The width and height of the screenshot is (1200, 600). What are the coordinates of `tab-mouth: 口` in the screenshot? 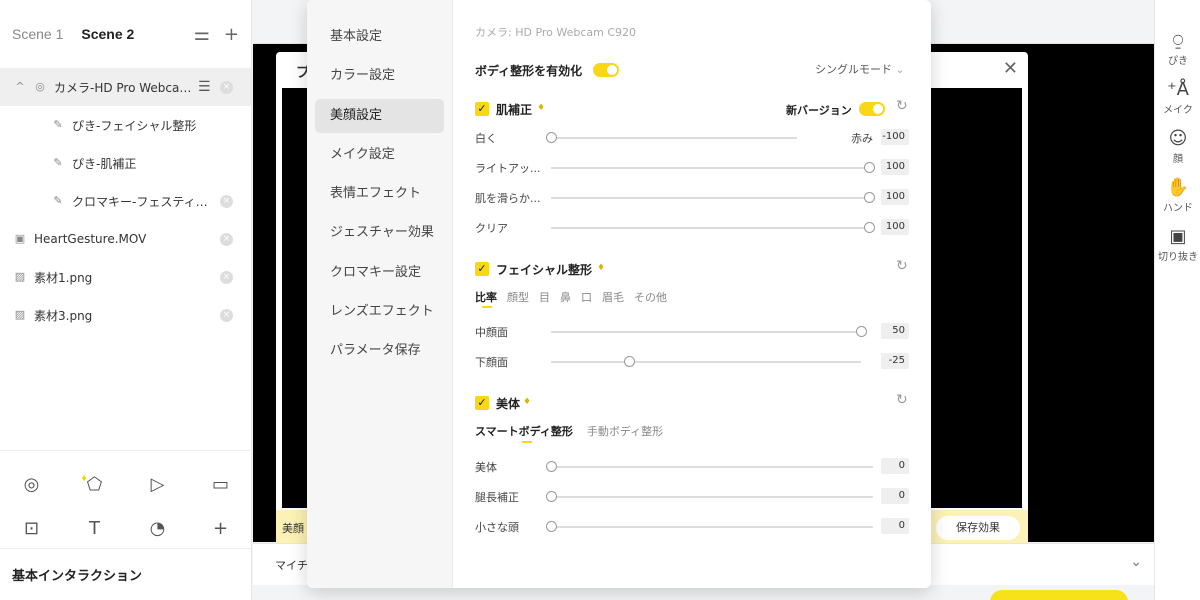 It's located at (586, 297).